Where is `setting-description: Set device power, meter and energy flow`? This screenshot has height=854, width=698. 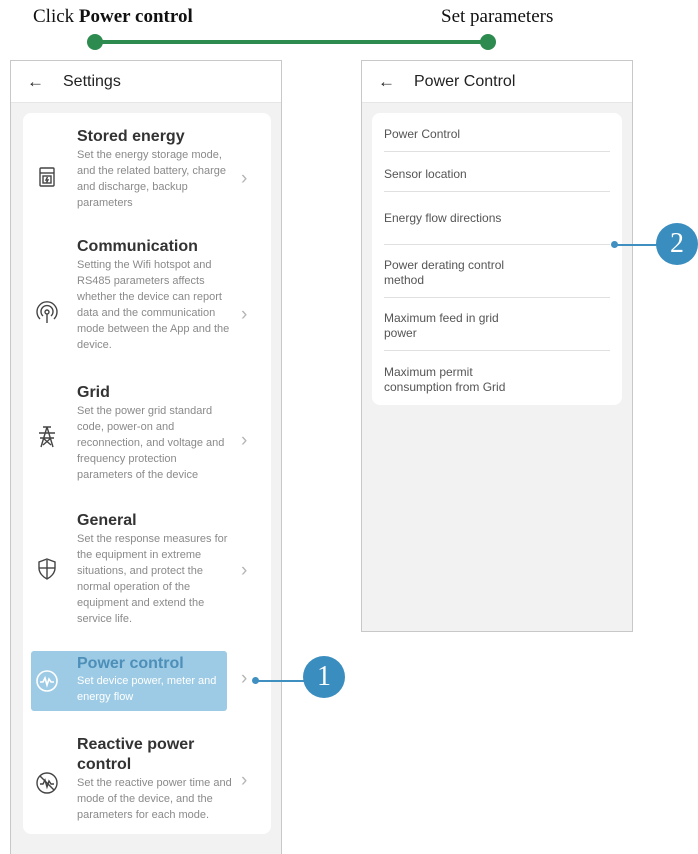 setting-description: Set device power, meter and energy flow is located at coordinates (147, 689).